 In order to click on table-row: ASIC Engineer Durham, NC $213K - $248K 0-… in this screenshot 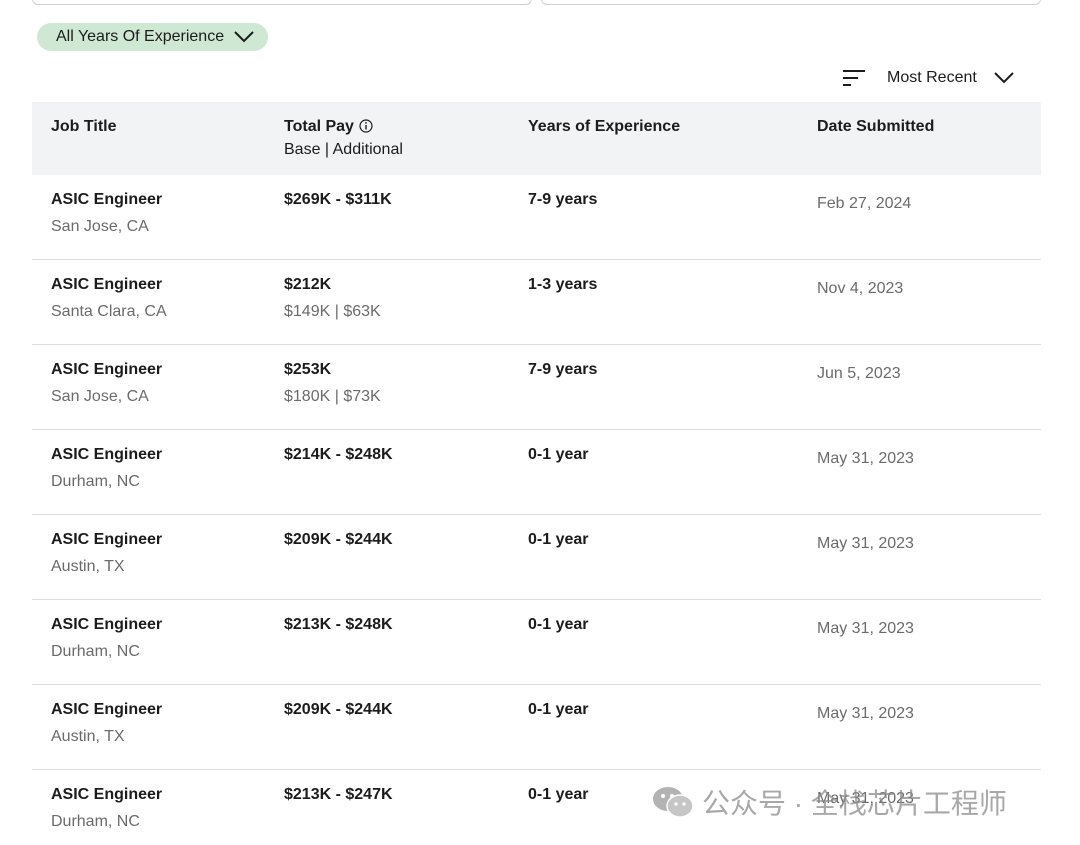, I will do `click(536, 642)`.